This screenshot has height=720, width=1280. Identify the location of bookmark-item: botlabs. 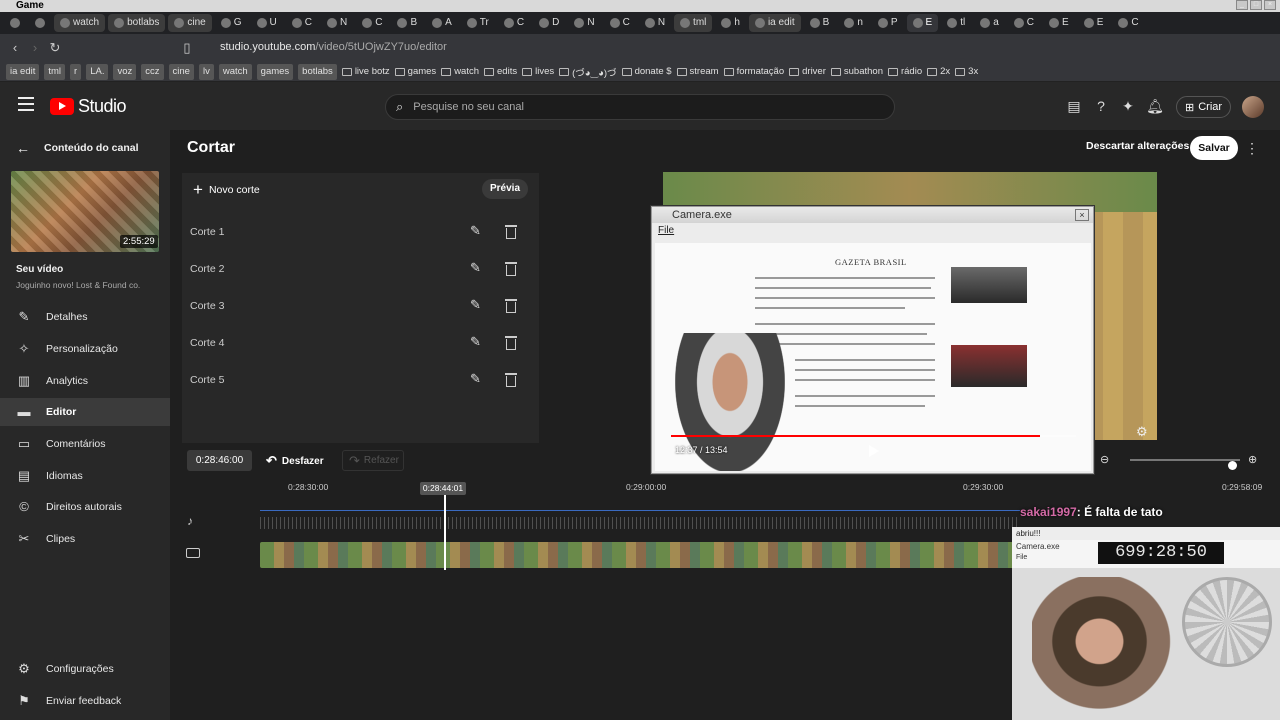
(317, 71).